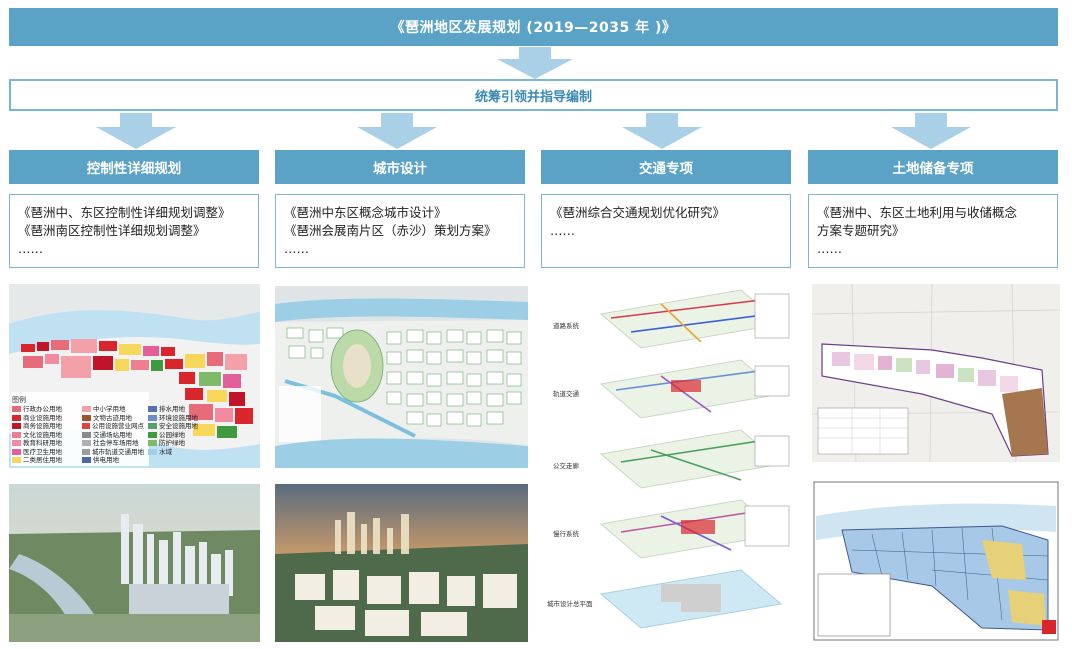  I want to click on legend-label: 商务设施用地, so click(42, 426).